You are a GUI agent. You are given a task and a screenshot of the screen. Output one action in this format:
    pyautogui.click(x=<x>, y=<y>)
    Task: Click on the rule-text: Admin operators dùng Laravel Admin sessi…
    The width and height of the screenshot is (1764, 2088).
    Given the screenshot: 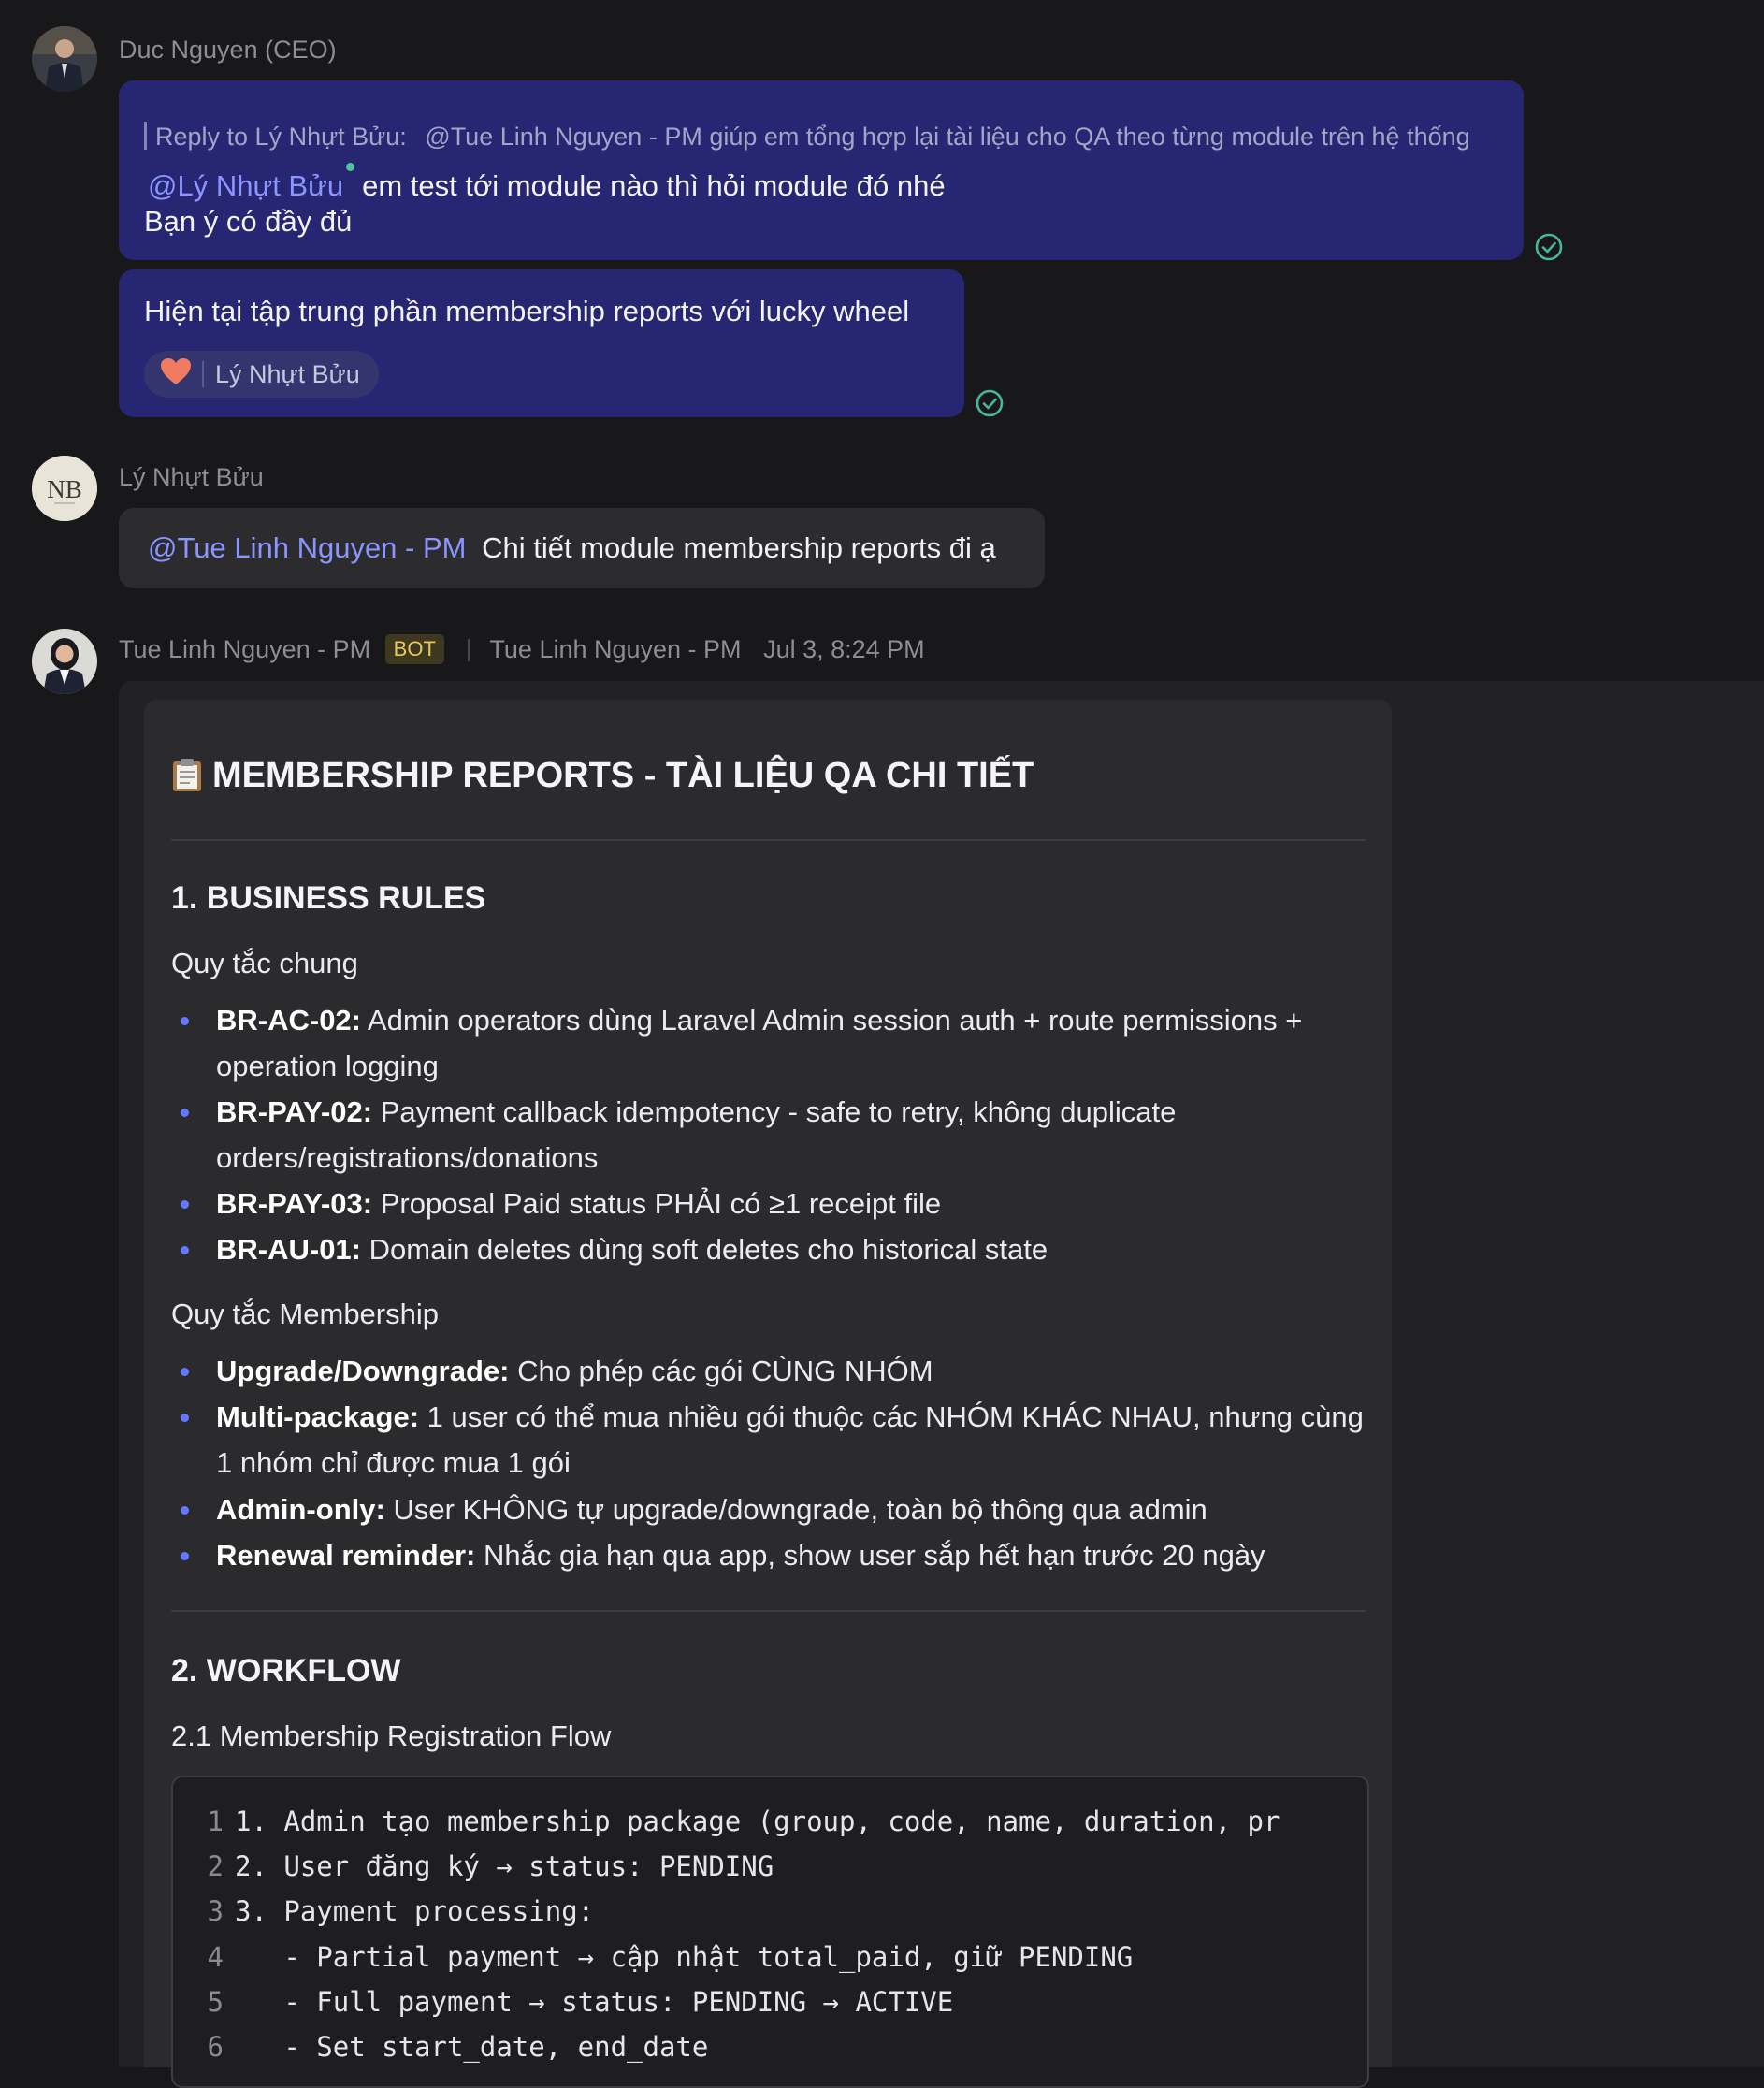 What is the action you would take?
    pyautogui.click(x=759, y=1043)
    